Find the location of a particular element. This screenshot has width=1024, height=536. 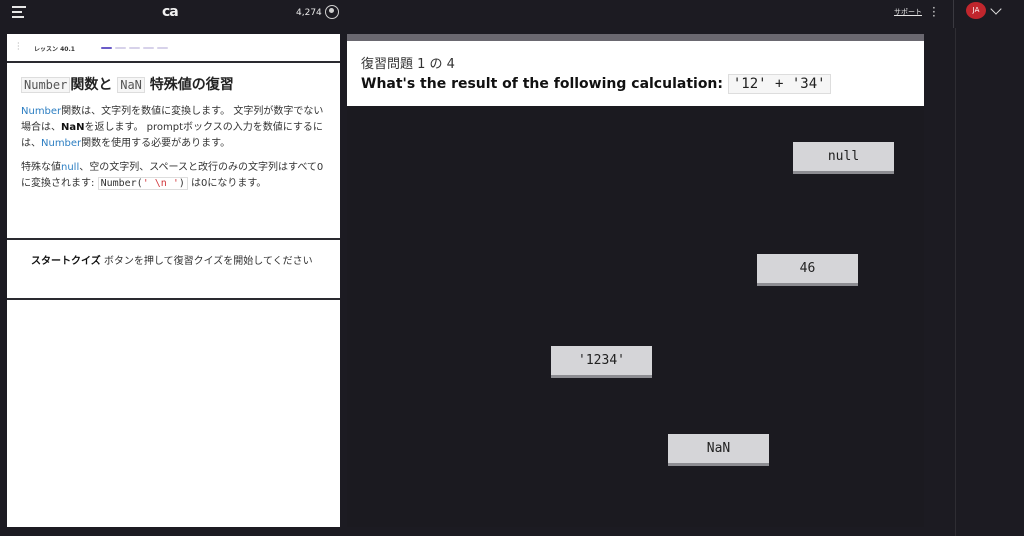

support-link: サポート is located at coordinates (908, 12).